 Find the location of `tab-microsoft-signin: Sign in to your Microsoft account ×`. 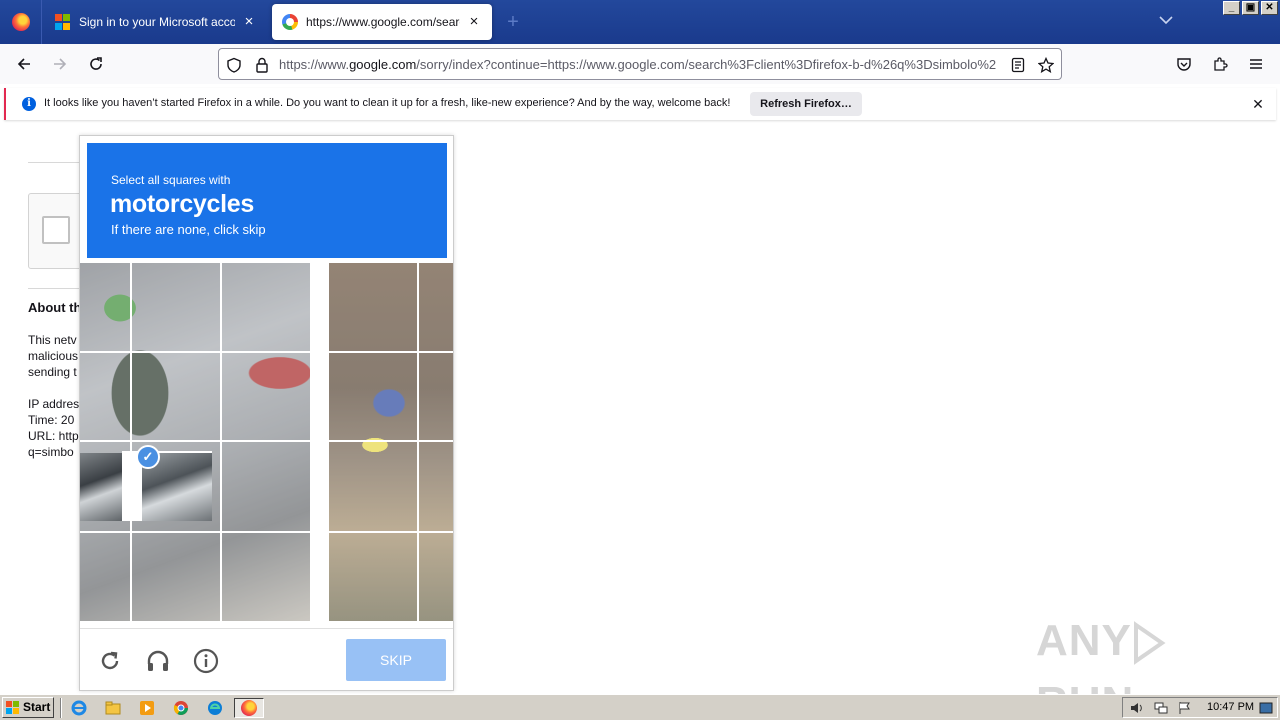

tab-microsoft-signin: Sign in to your Microsoft account × is located at coordinates (156, 22).